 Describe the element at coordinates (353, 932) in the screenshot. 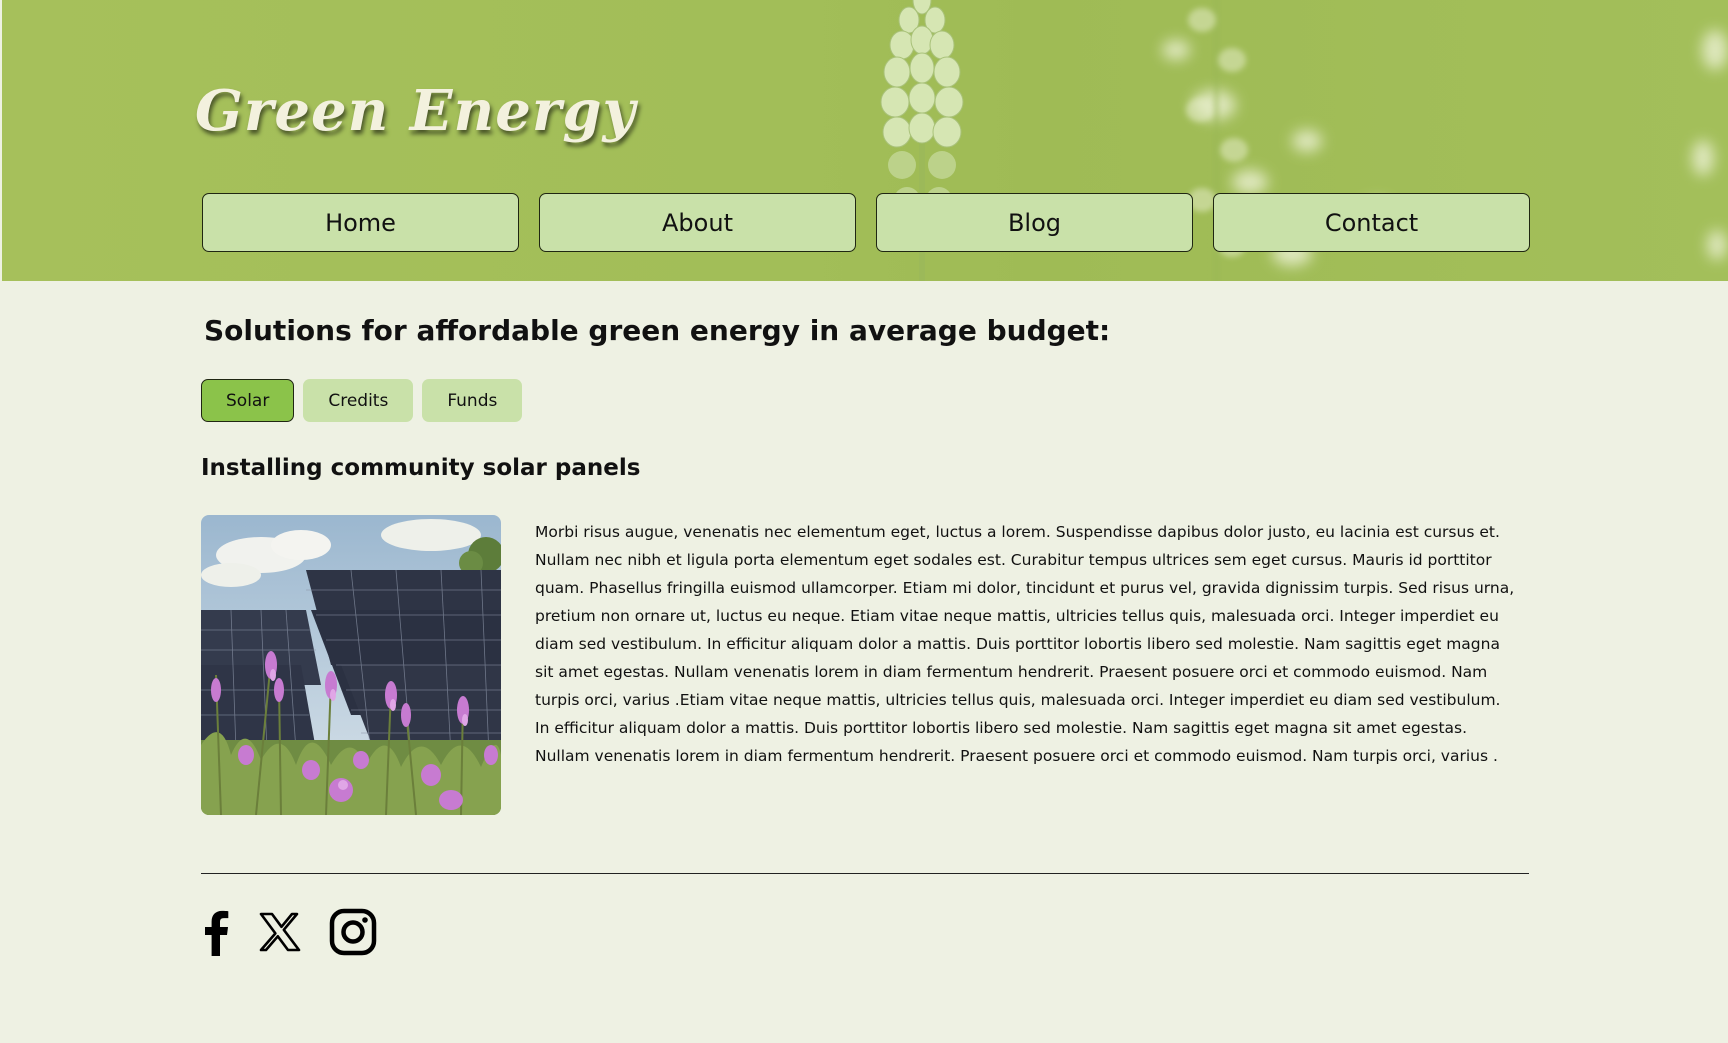

I see `instagram-icon` at that location.